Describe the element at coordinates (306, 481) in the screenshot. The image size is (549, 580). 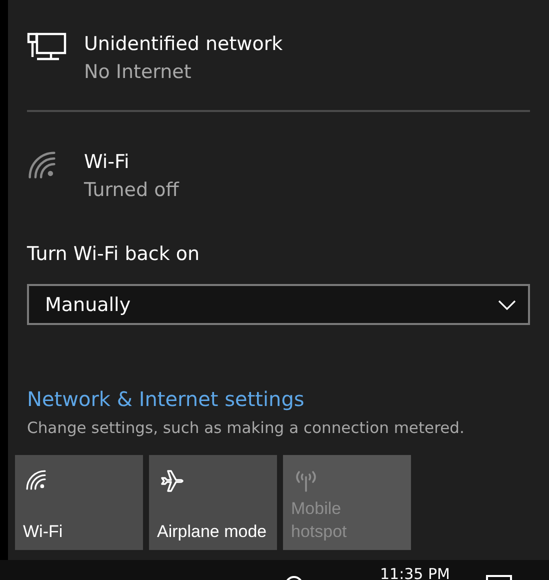
I see `antenna-icon` at that location.